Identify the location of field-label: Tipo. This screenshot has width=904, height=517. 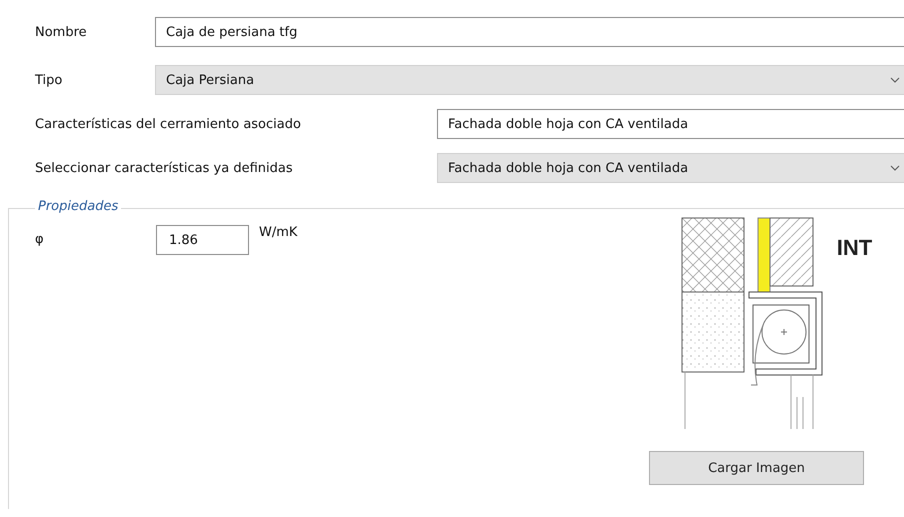
(49, 80).